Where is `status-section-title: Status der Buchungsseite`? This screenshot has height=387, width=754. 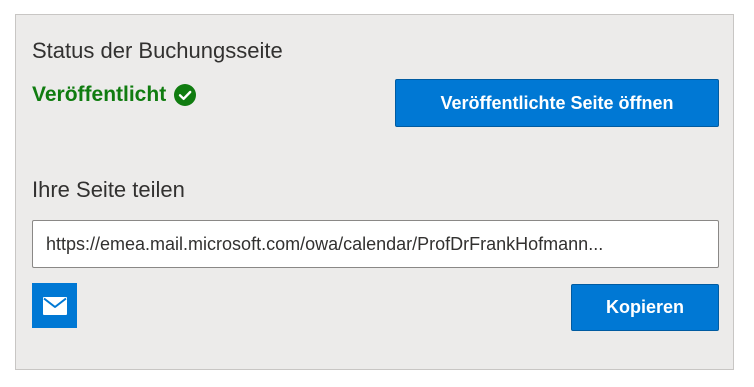 status-section-title: Status der Buchungsseite is located at coordinates (157, 50).